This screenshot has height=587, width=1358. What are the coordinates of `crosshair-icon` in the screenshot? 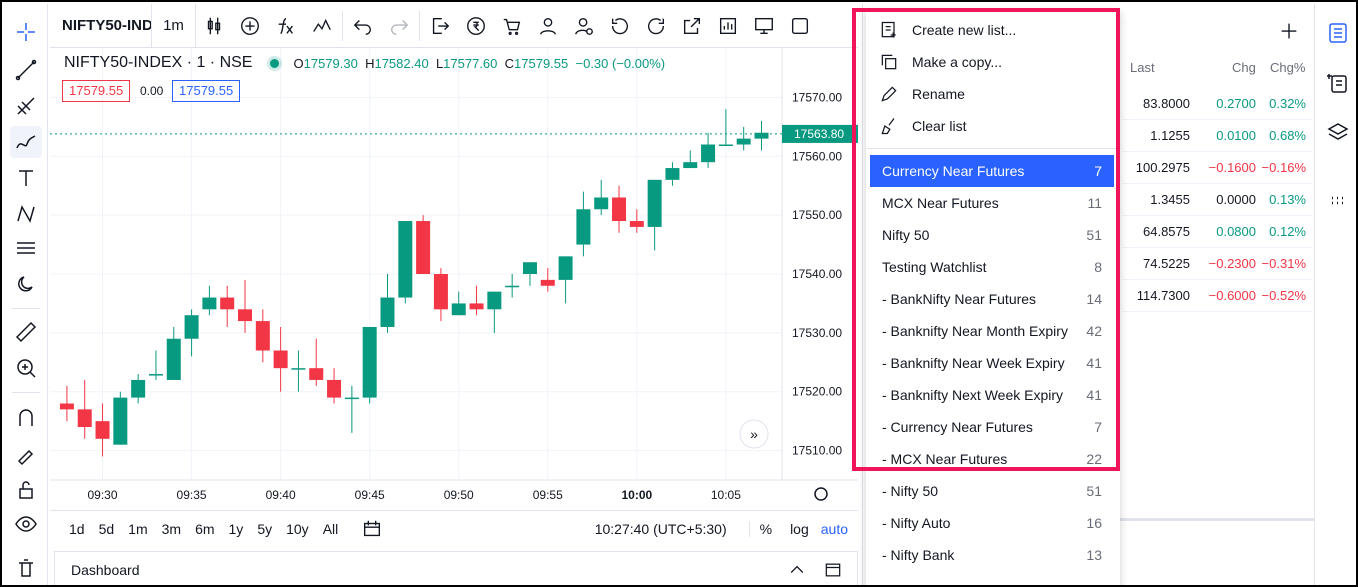 It's located at (26, 32).